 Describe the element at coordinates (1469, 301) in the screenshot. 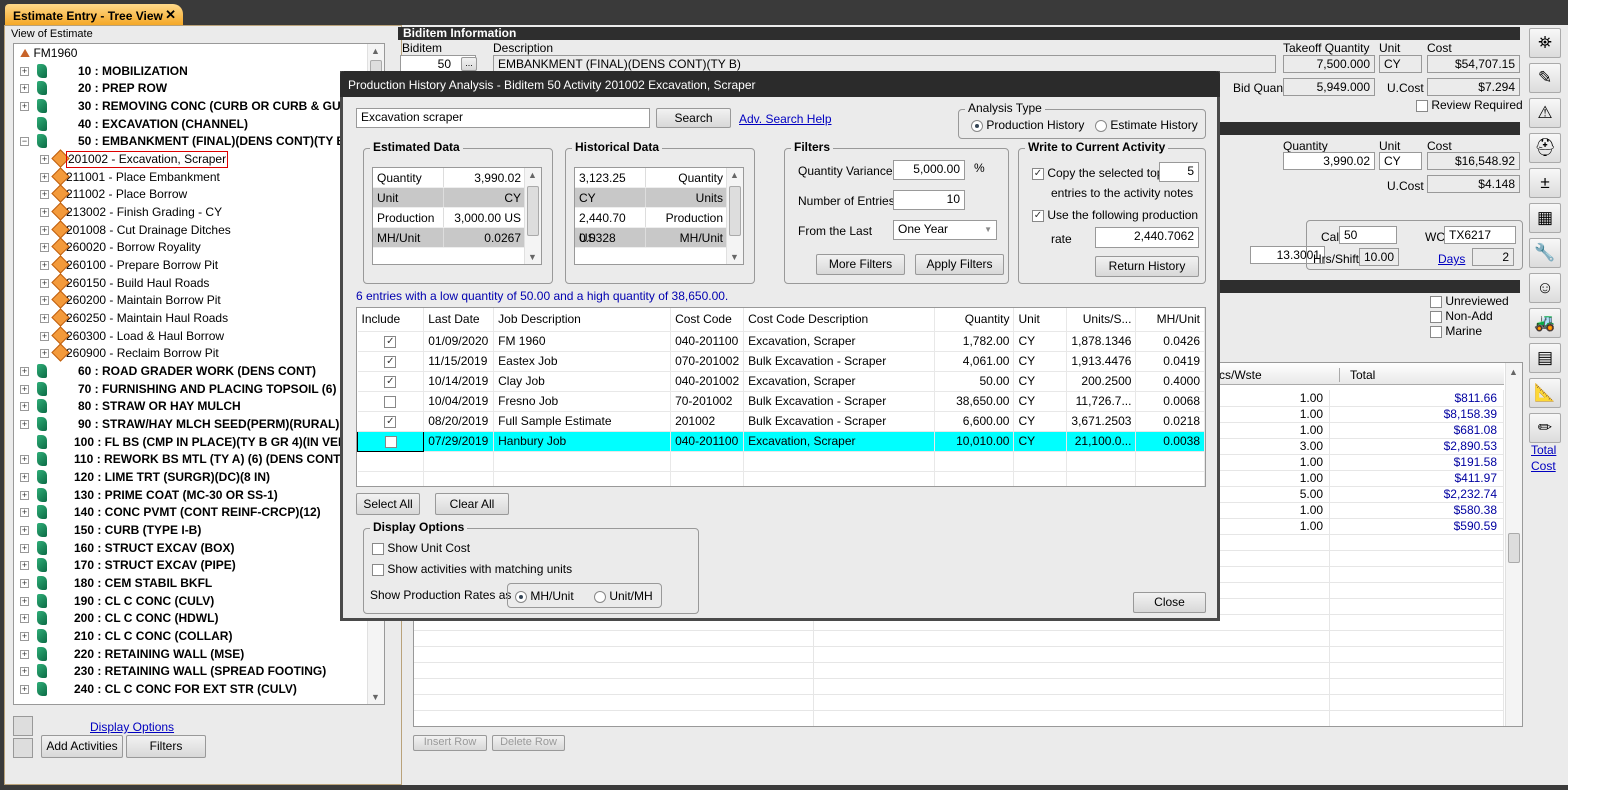

I see `unreviewed-checkbox: Unreviewed` at that location.